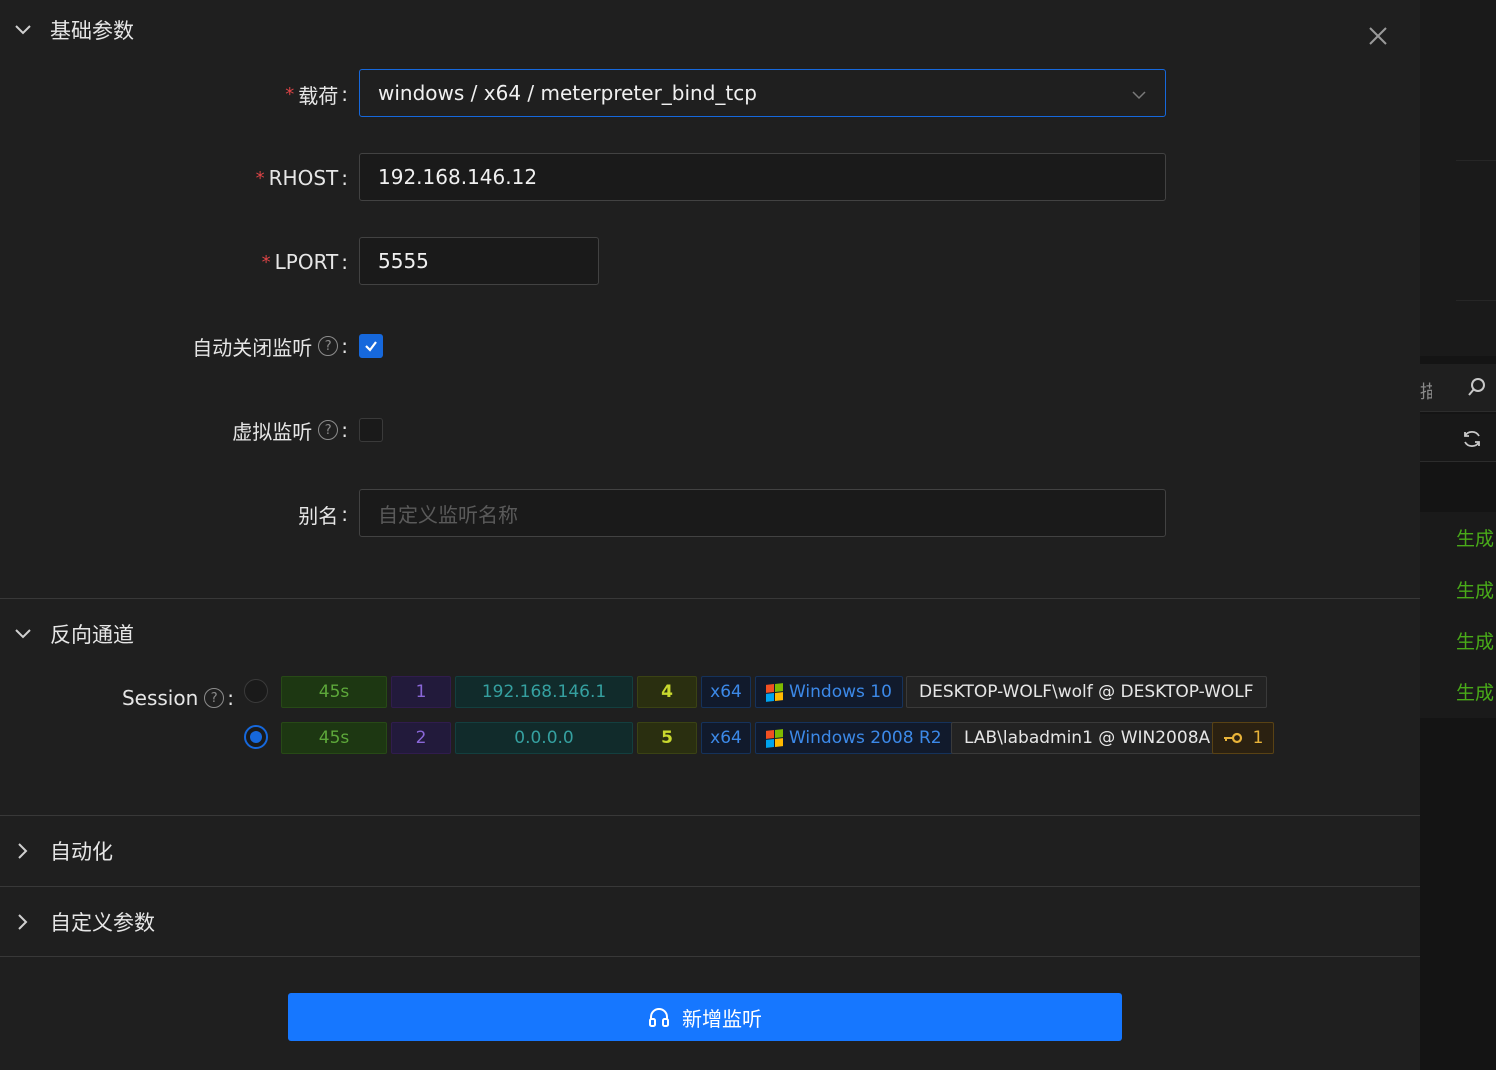 The width and height of the screenshot is (1496, 1070). Describe the element at coordinates (448, 514) in the screenshot. I see `alias-placeholder: 自定义监听名称` at that location.